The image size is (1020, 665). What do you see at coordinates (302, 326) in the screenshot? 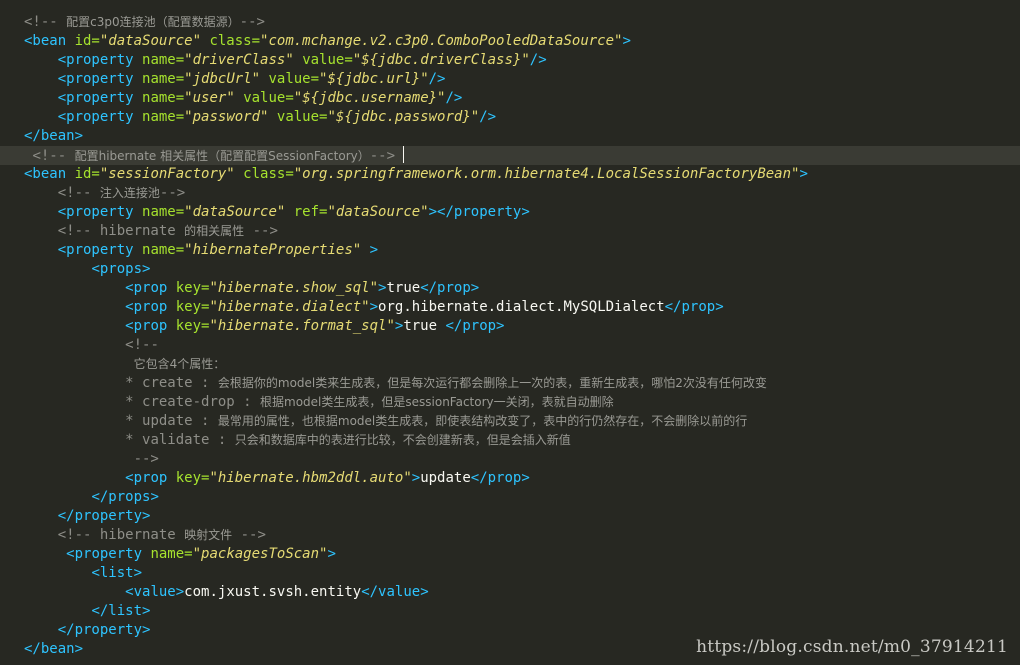
I see `code-token-value: "hibernate.format_sql"` at bounding box center [302, 326].